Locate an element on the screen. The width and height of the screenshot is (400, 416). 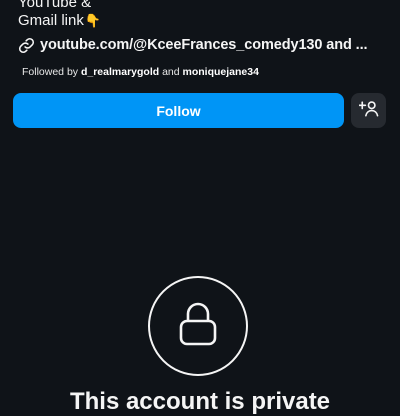
bio-line-2: Gmail link👇 is located at coordinates (59, 21).